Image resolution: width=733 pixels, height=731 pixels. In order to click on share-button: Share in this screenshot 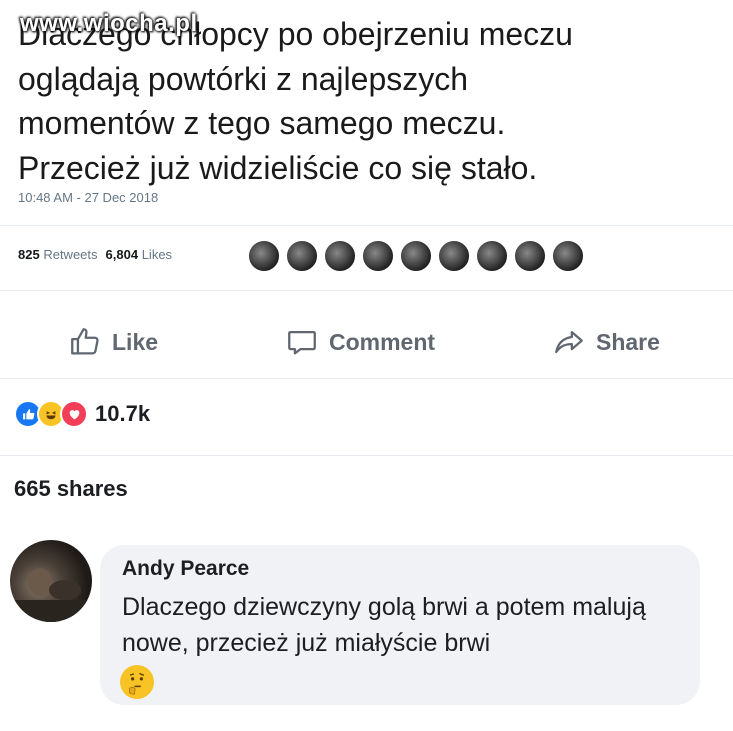, I will do `click(606, 342)`.